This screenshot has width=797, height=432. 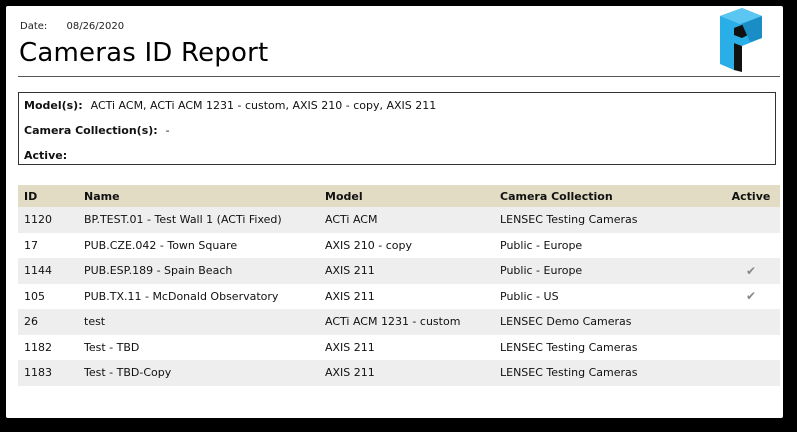 I want to click on collections-value: -, so click(x=167, y=130).